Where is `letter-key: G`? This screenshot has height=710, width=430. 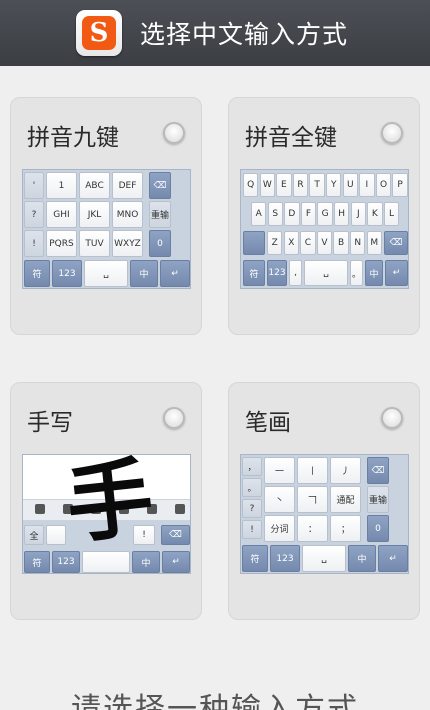
letter-key: G is located at coordinates (325, 214).